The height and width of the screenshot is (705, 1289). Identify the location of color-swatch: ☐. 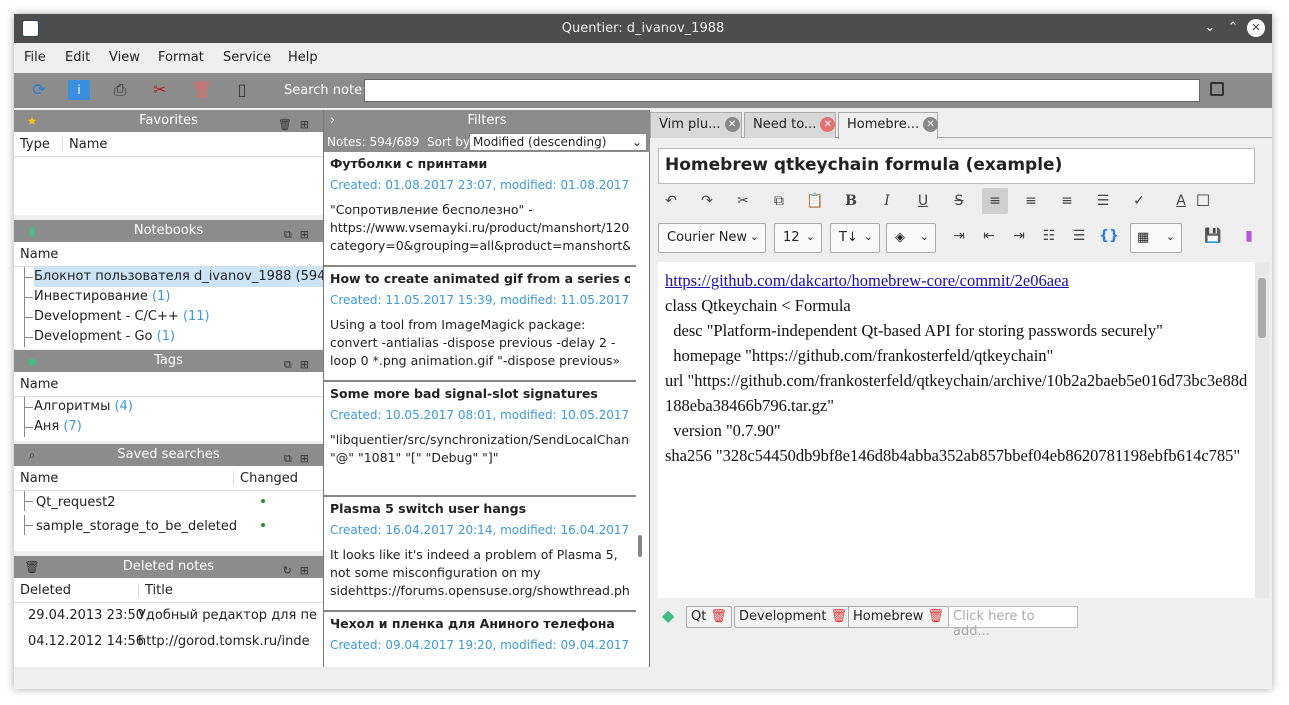
(1203, 201).